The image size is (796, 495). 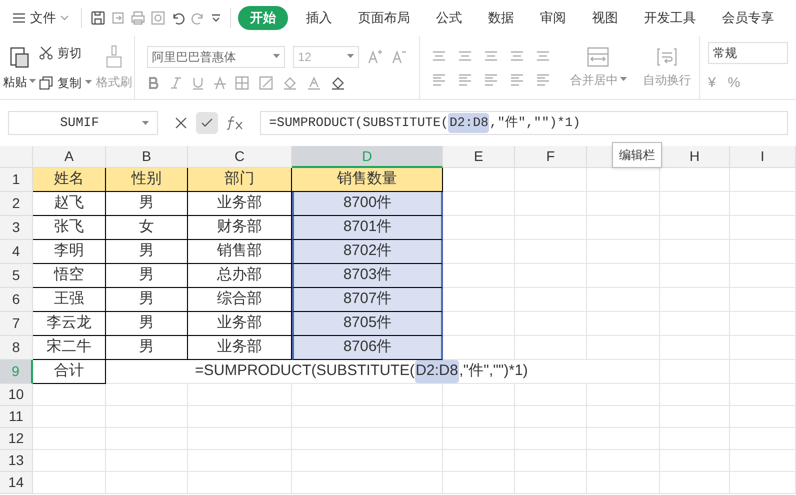 I want to click on column-header: F, so click(x=551, y=157).